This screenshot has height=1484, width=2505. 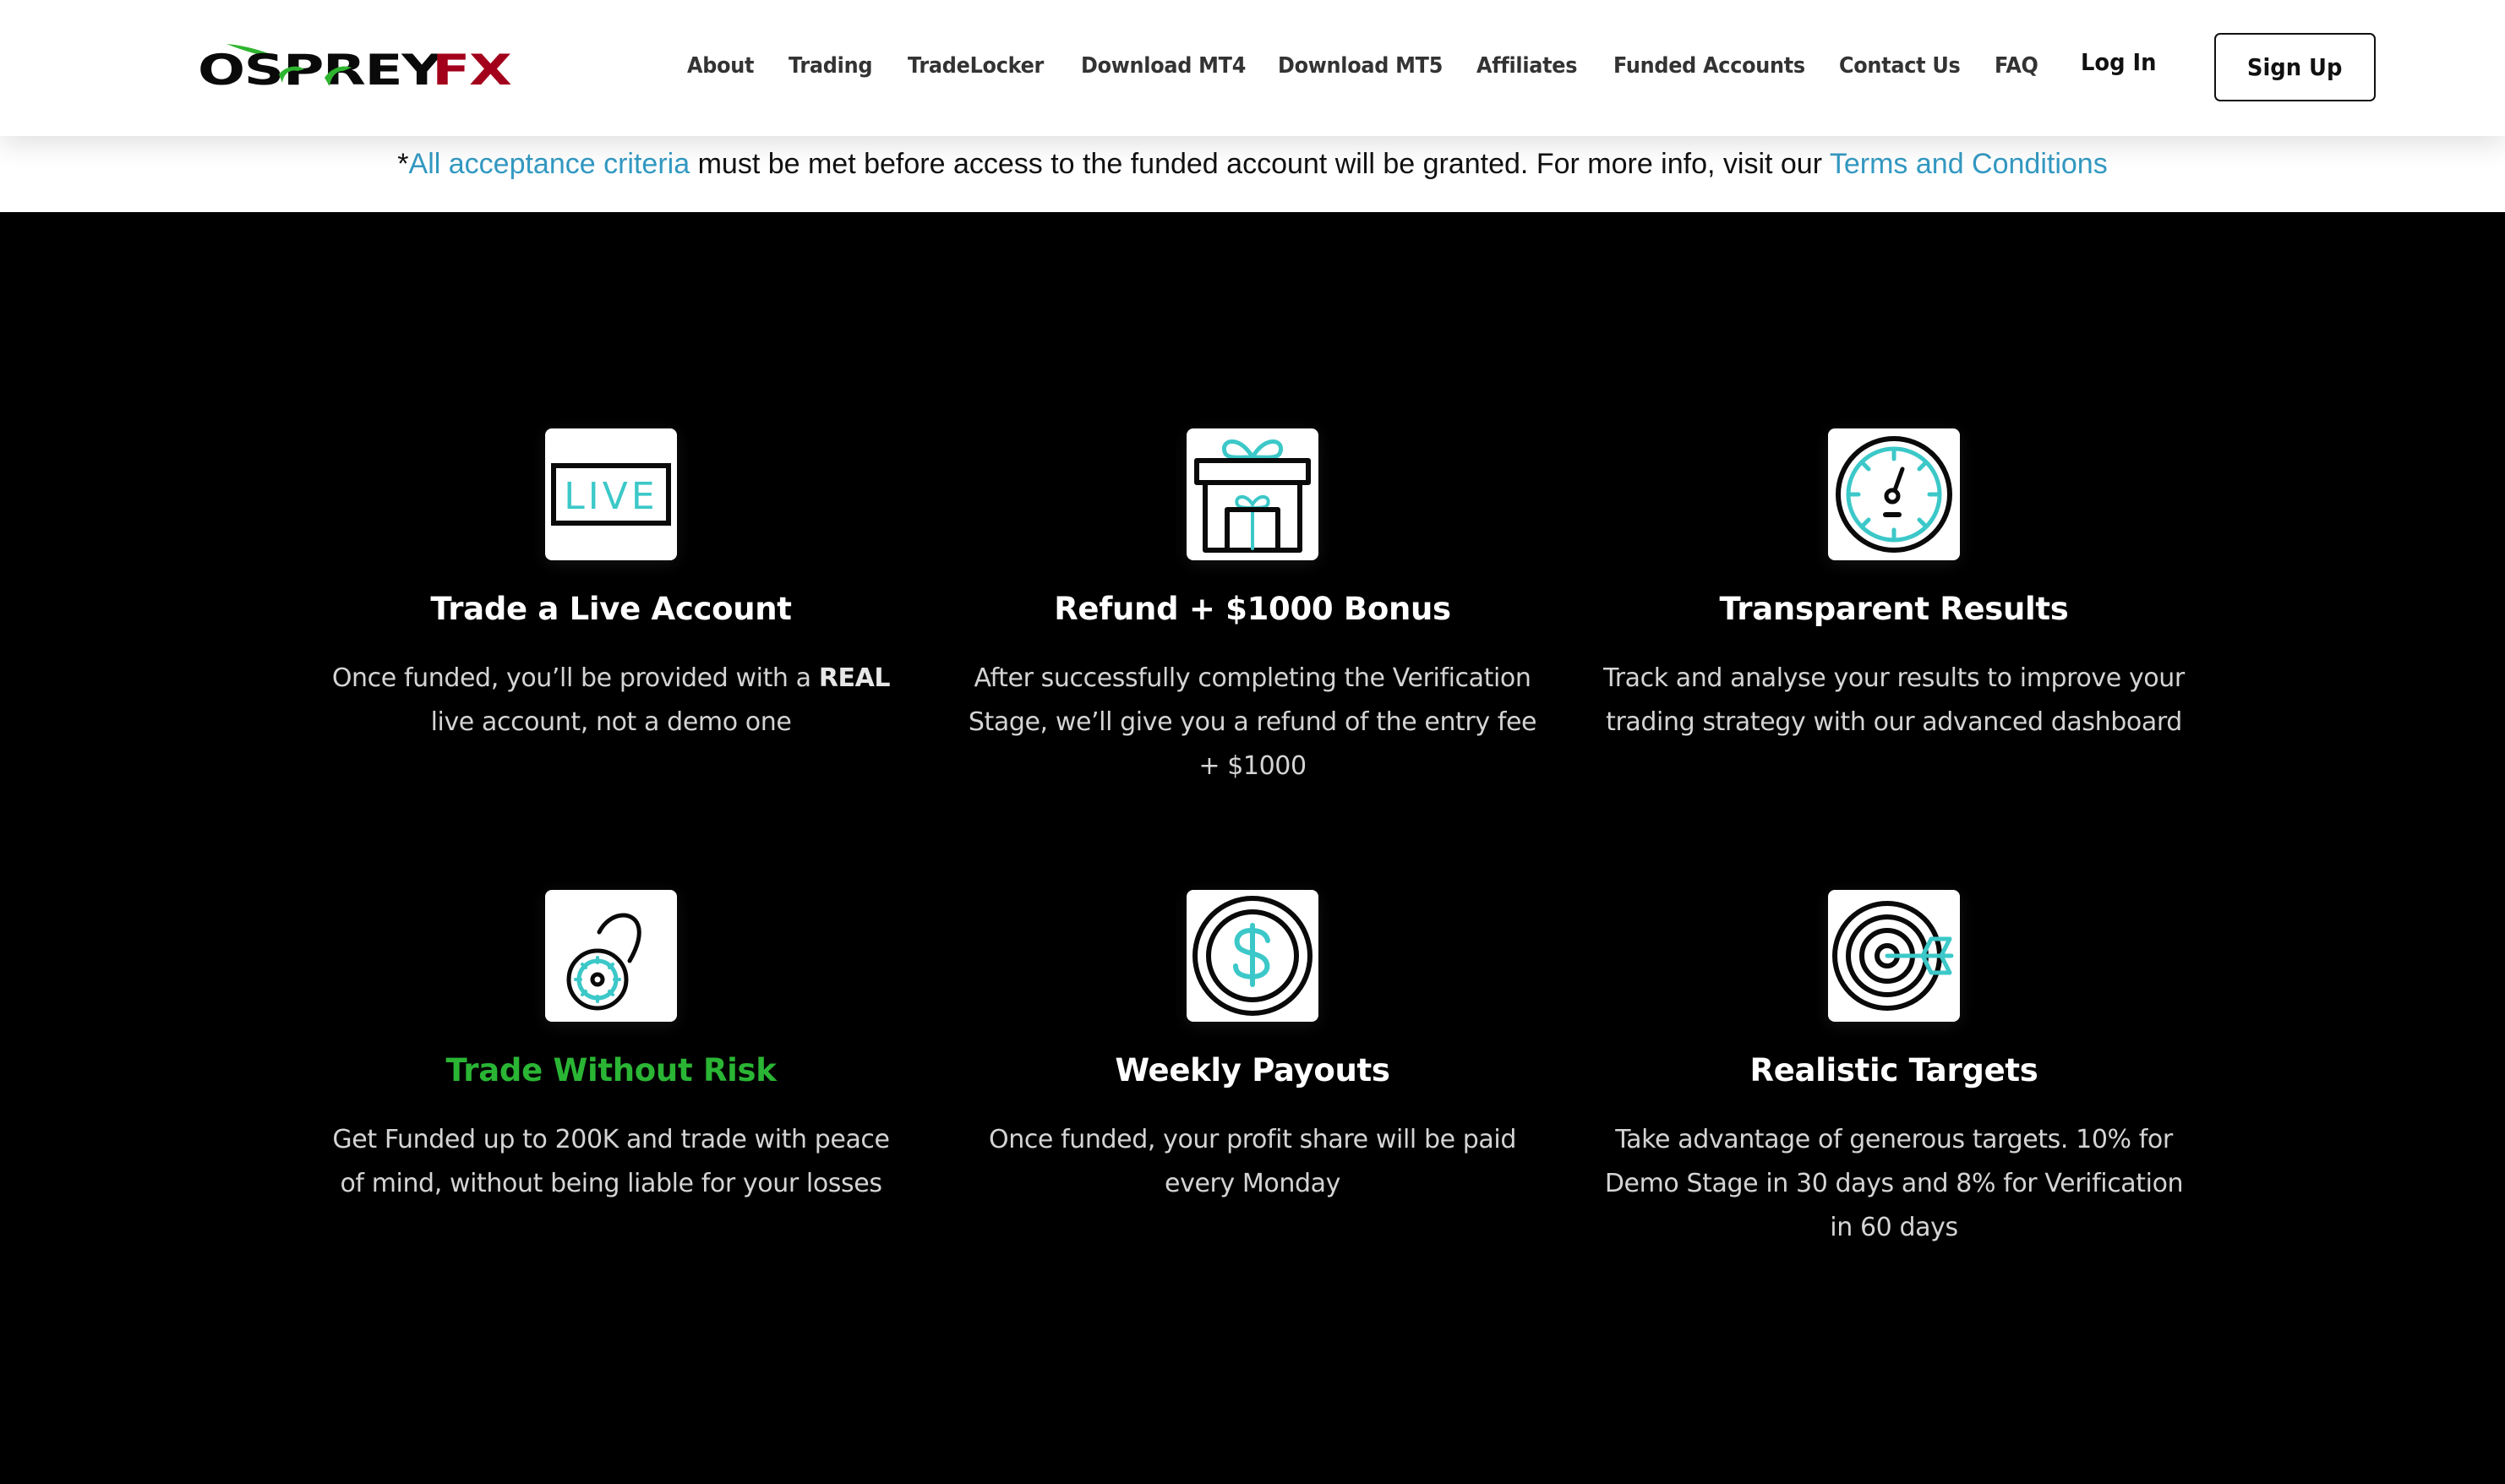 What do you see at coordinates (1252, 1070) in the screenshot?
I see `feature-title: Weekly Payouts` at bounding box center [1252, 1070].